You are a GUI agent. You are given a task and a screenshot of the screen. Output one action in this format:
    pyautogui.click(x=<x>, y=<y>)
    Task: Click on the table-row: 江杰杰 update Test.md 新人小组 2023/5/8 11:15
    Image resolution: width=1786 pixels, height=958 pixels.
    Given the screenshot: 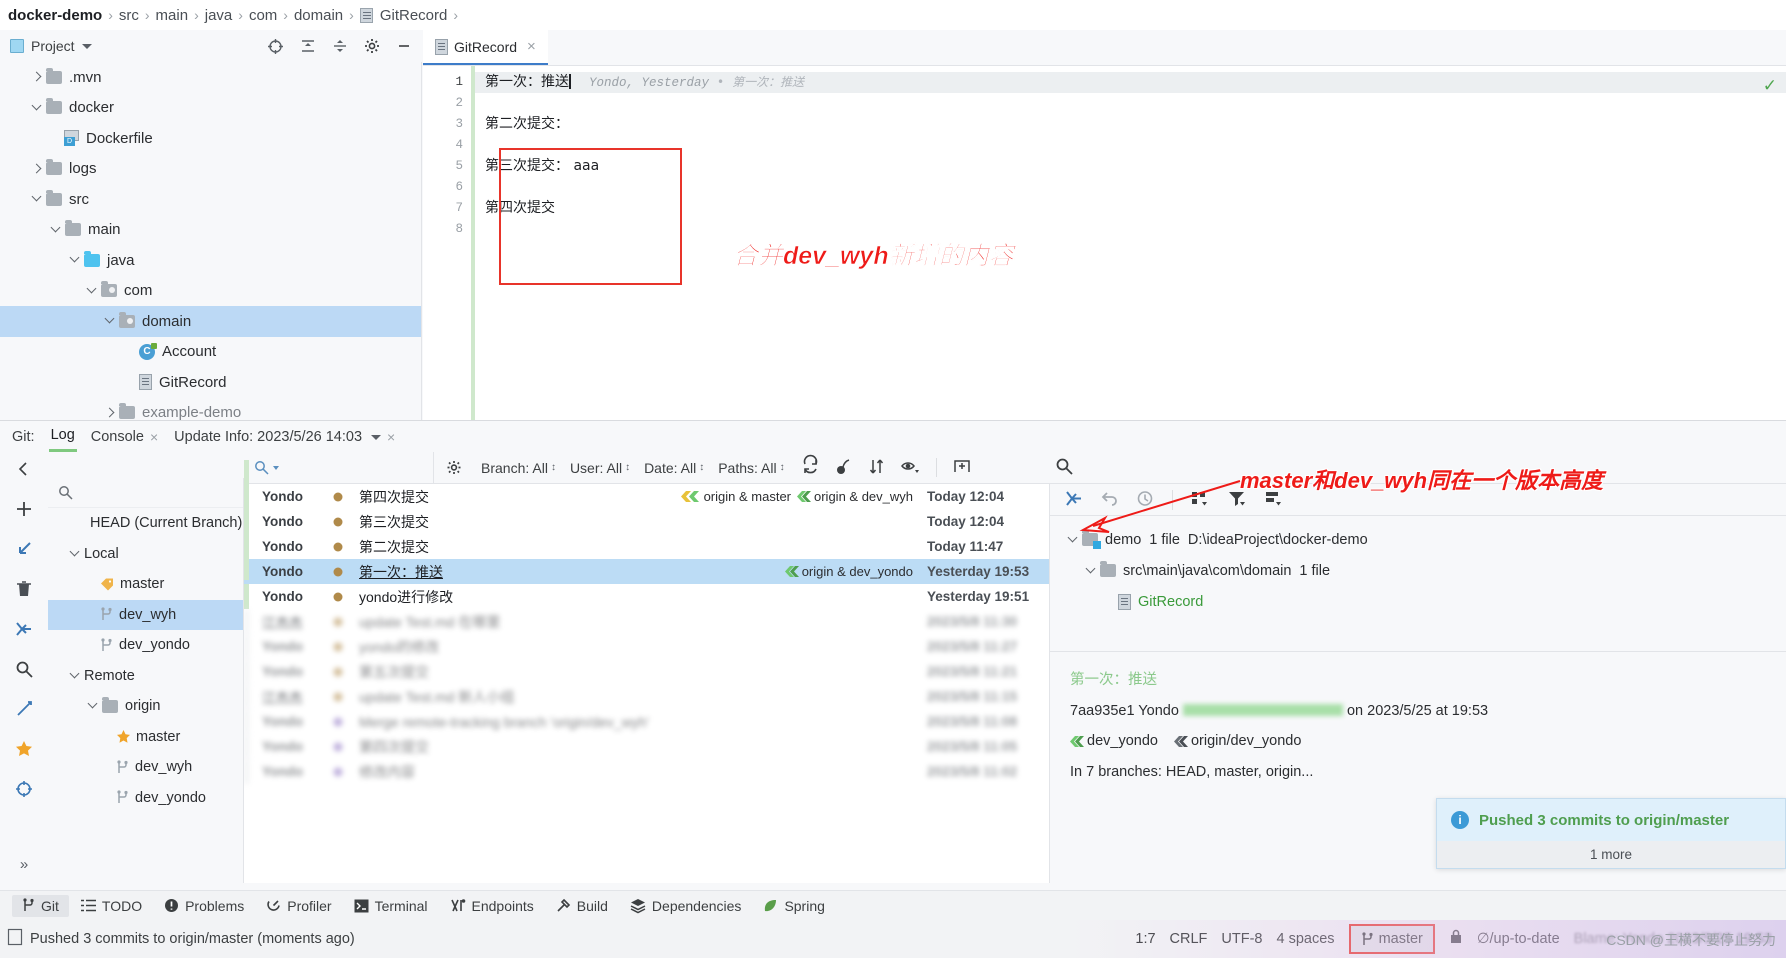 What is the action you would take?
    pyautogui.click(x=646, y=696)
    